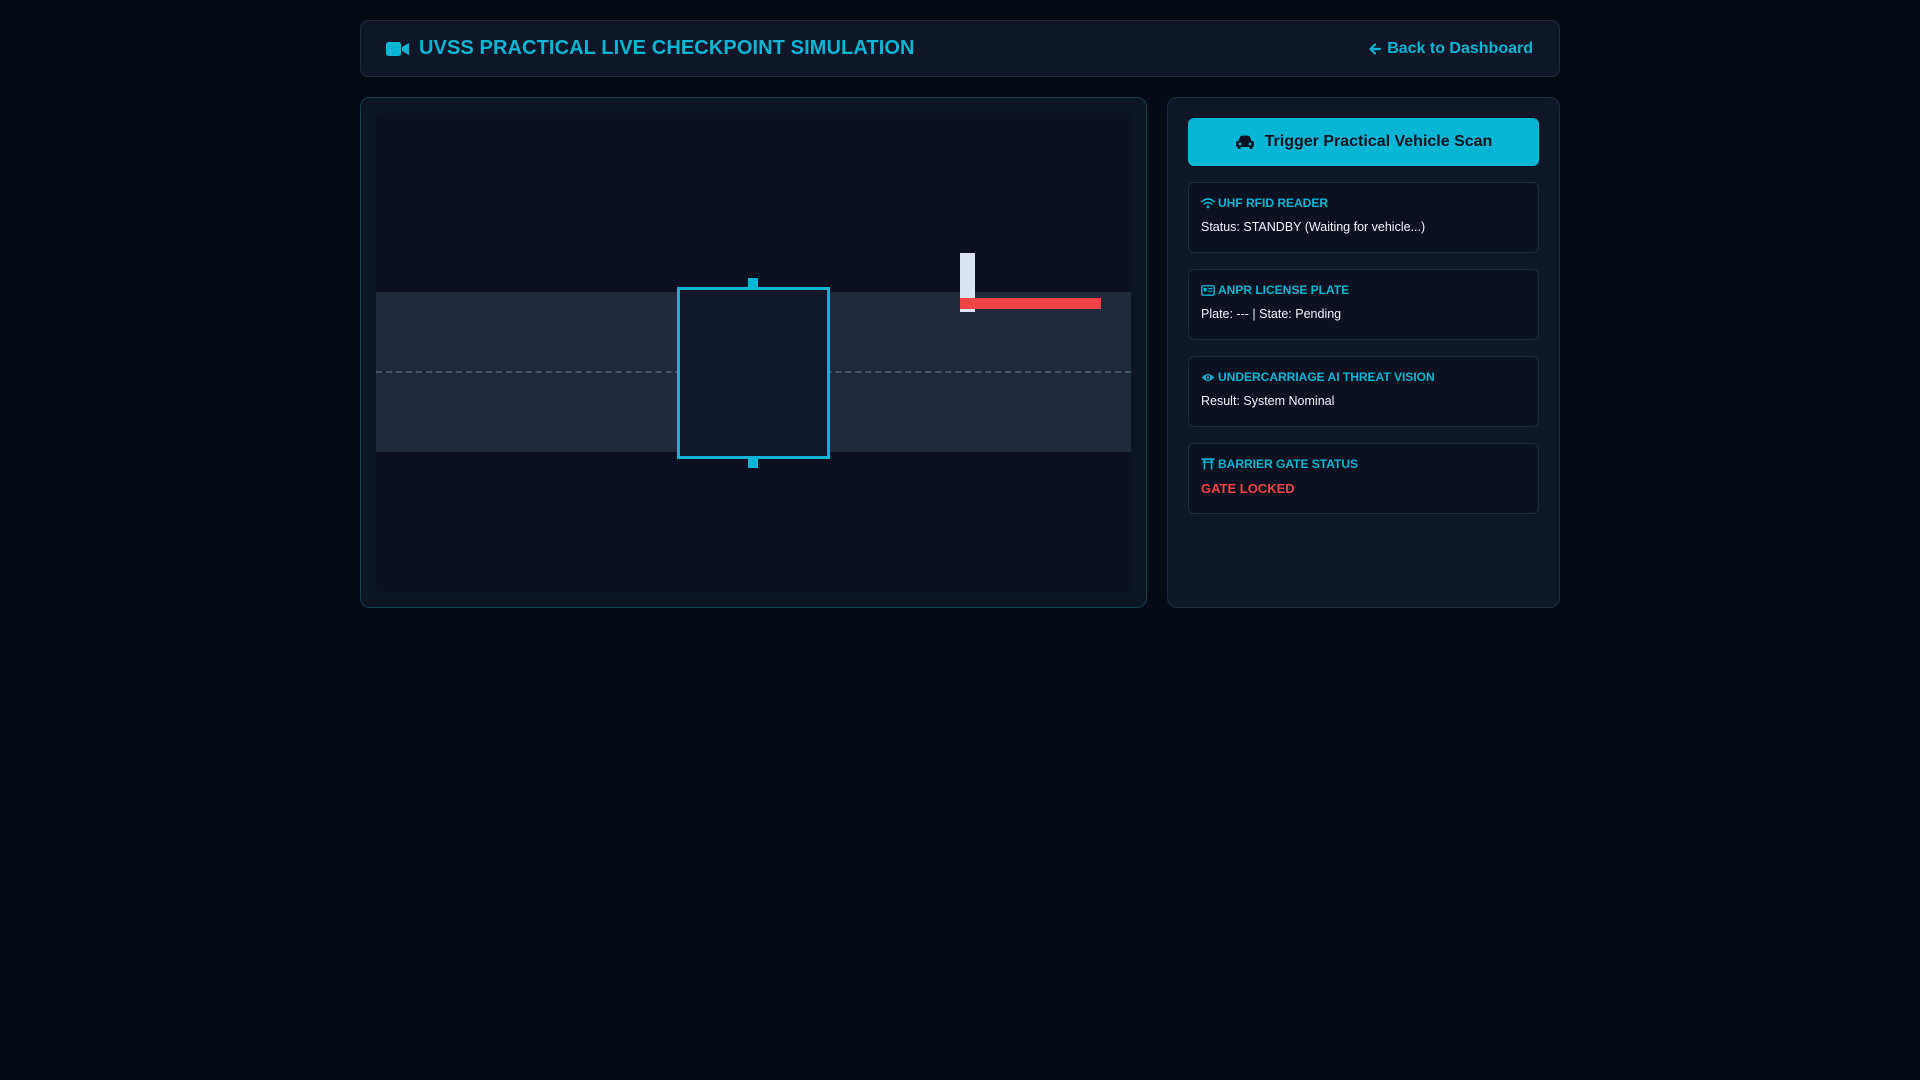 The width and height of the screenshot is (1920, 1080). Describe the element at coordinates (753, 463) in the screenshot. I see `scanner-sensor-bottom` at that location.